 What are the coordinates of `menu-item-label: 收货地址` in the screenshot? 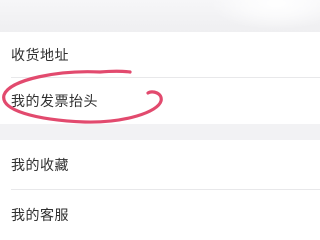 It's located at (40, 56).